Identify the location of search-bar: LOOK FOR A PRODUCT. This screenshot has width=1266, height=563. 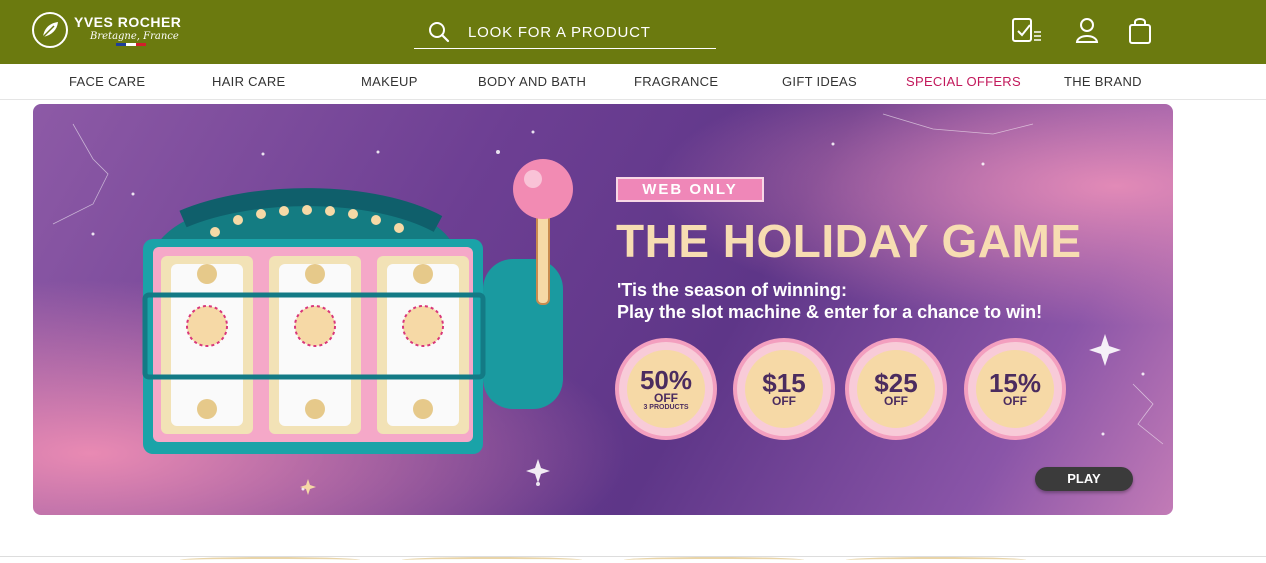
(565, 32).